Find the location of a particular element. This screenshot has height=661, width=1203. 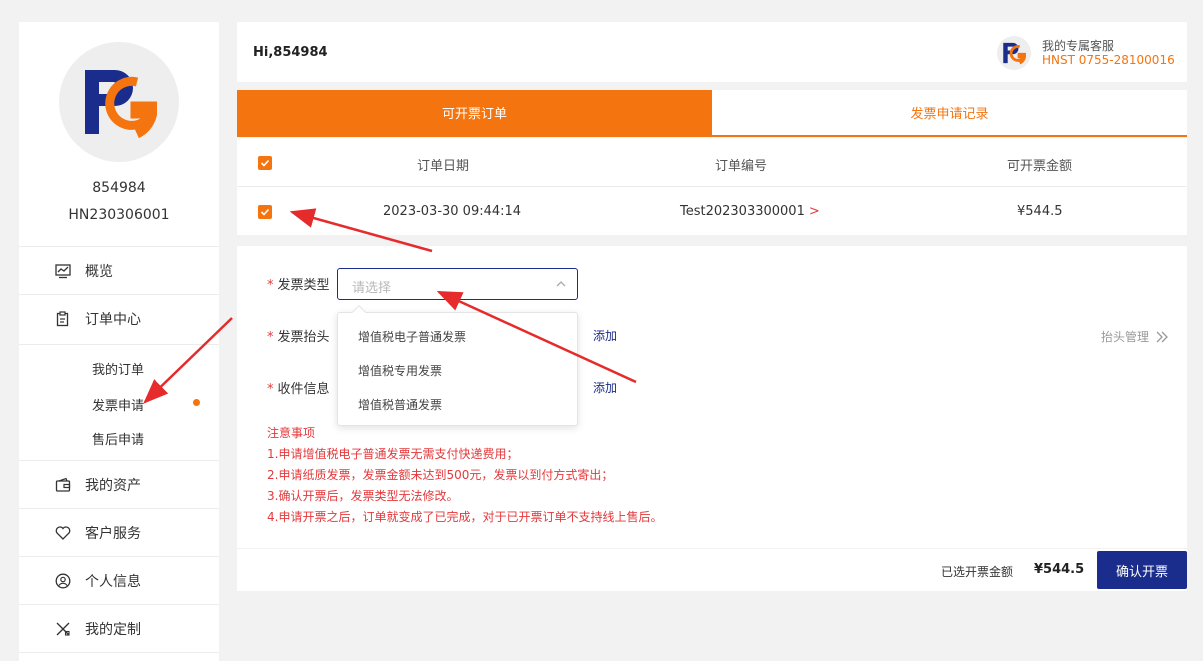

title-manage-link: 抬头管理 is located at coordinates (1135, 336).